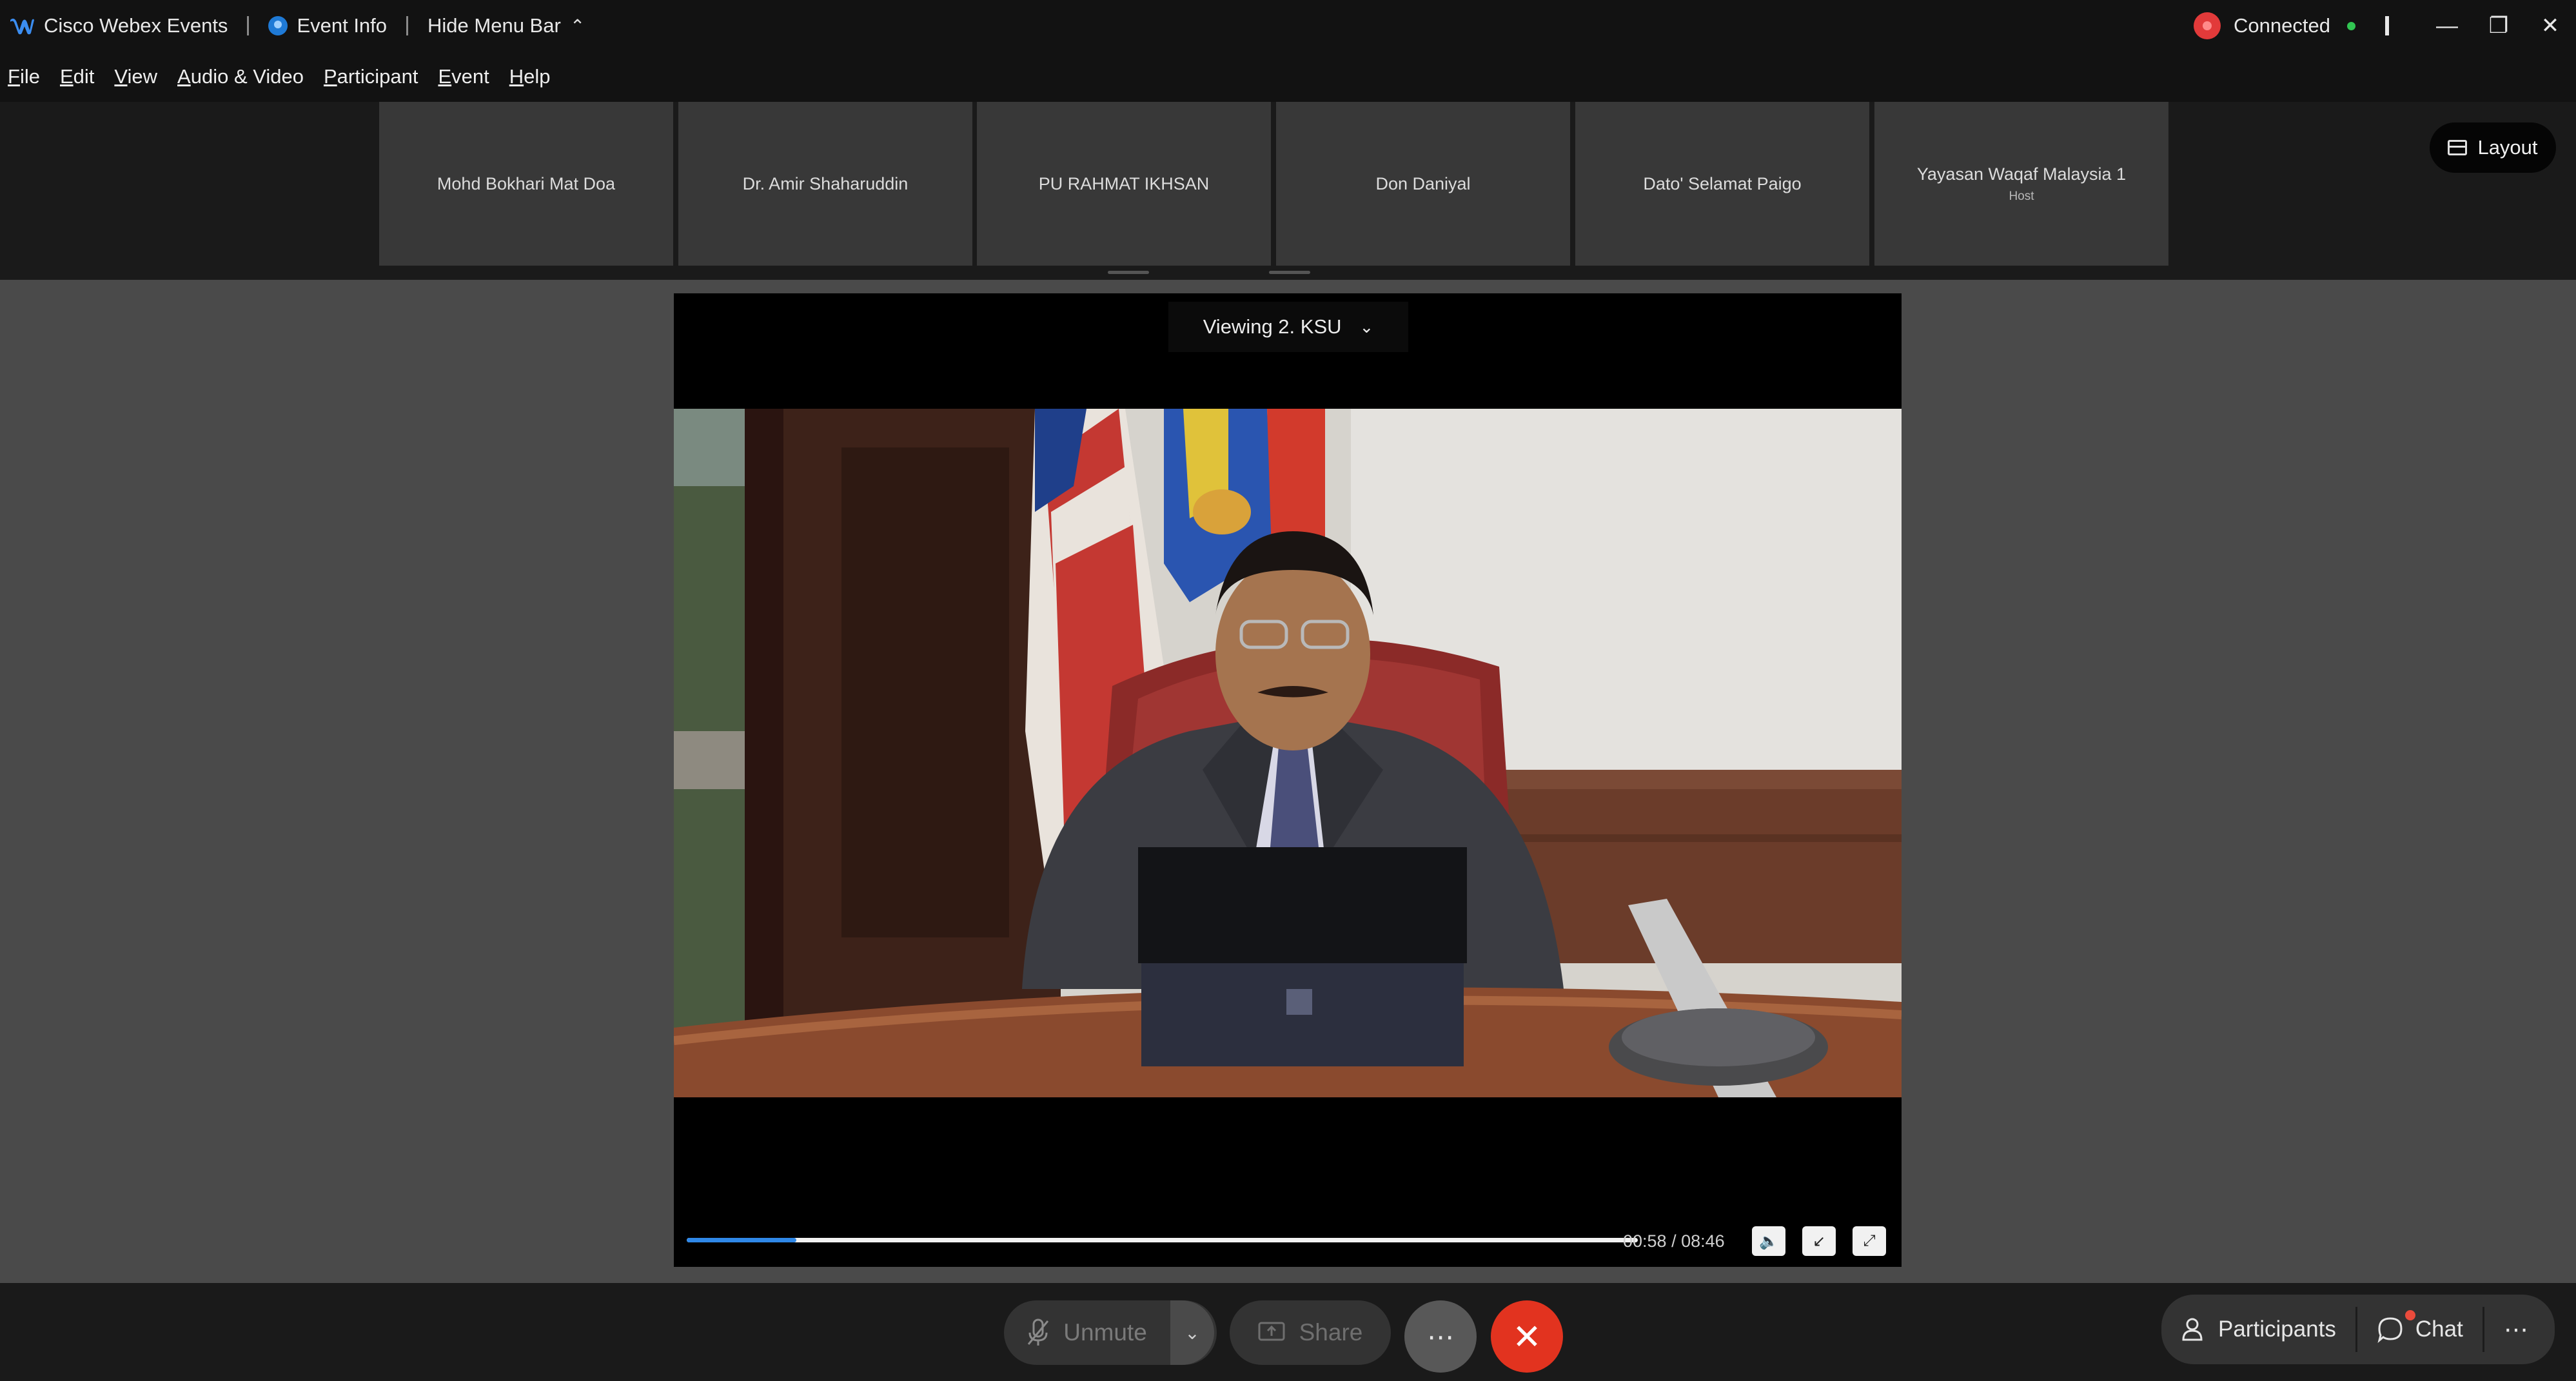  Describe the element at coordinates (1674, 1241) in the screenshot. I see `playback-time: 00:58 / 08:46` at that location.